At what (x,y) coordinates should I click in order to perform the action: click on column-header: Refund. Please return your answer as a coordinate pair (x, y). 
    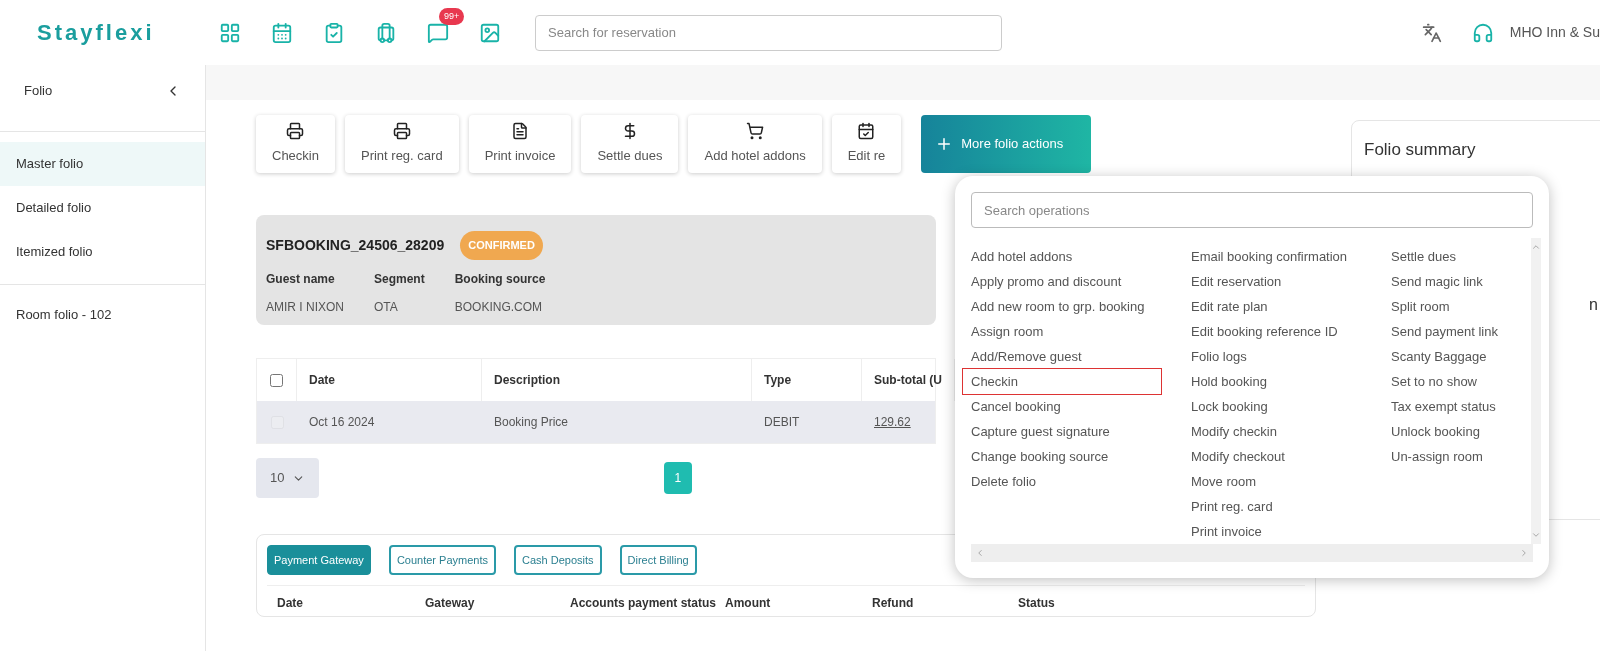
    Looking at the image, I should click on (893, 603).